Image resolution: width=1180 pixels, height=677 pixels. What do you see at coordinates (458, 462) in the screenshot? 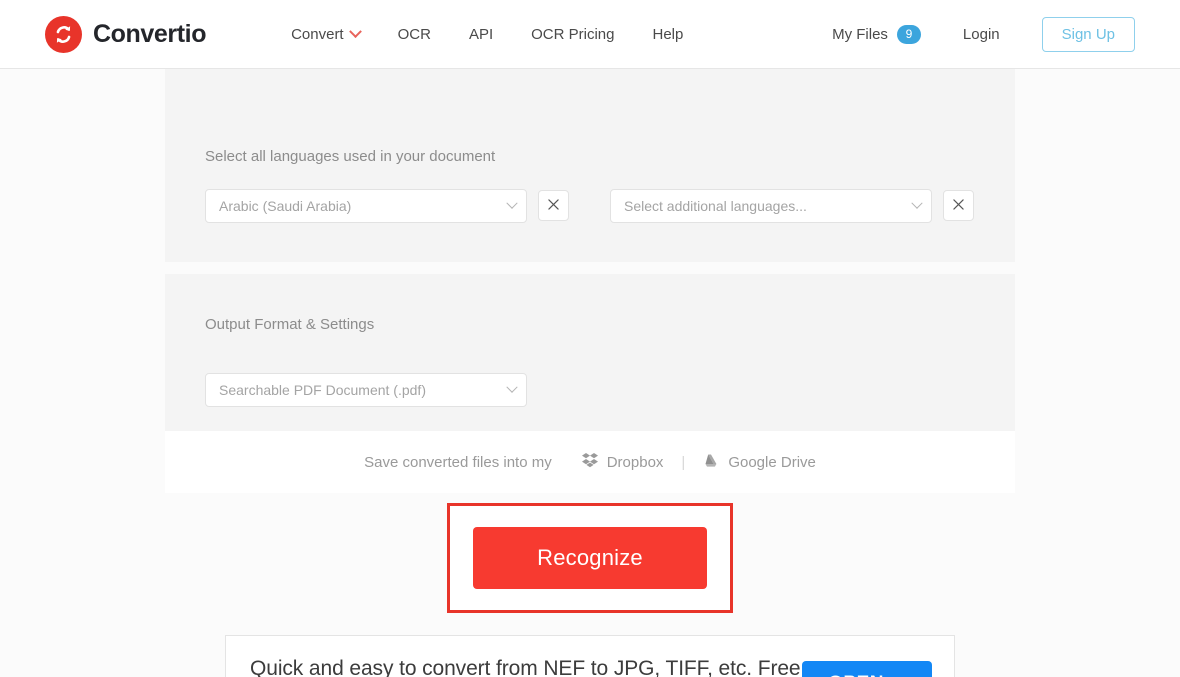
I see `cloud-save-text: Save converted files into my` at bounding box center [458, 462].